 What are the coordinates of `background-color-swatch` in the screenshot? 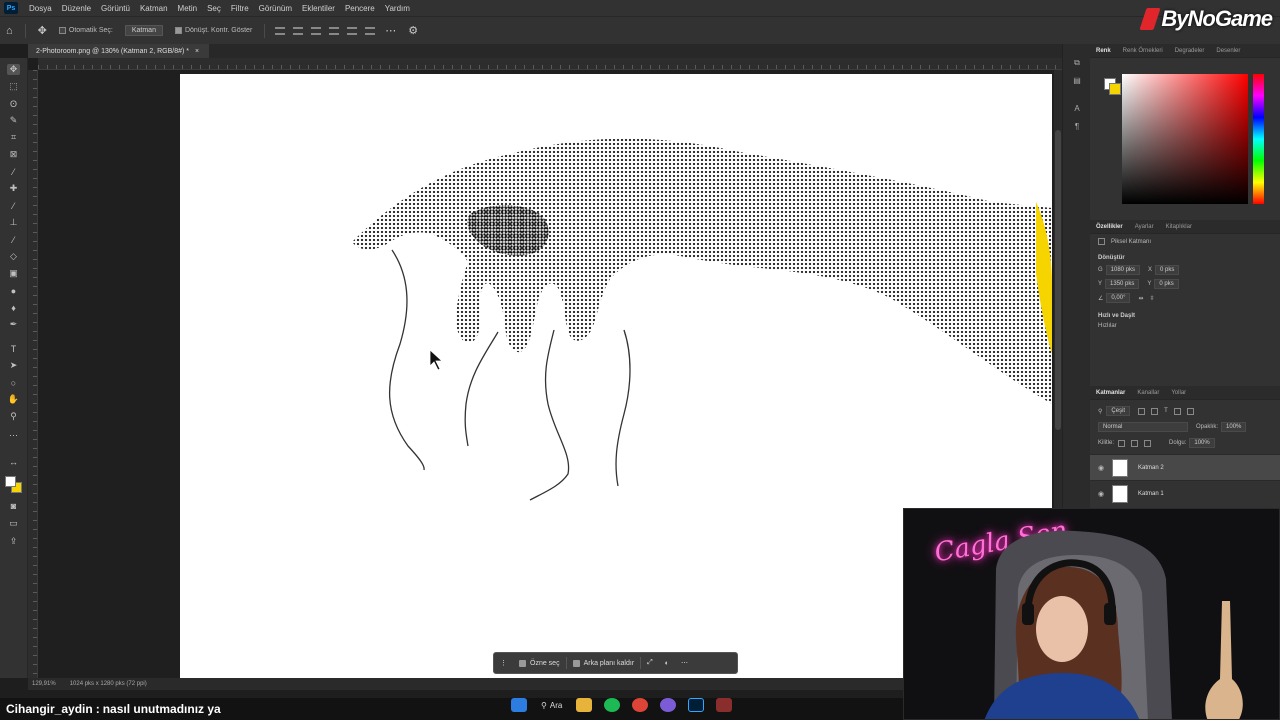 It's located at (1115, 89).